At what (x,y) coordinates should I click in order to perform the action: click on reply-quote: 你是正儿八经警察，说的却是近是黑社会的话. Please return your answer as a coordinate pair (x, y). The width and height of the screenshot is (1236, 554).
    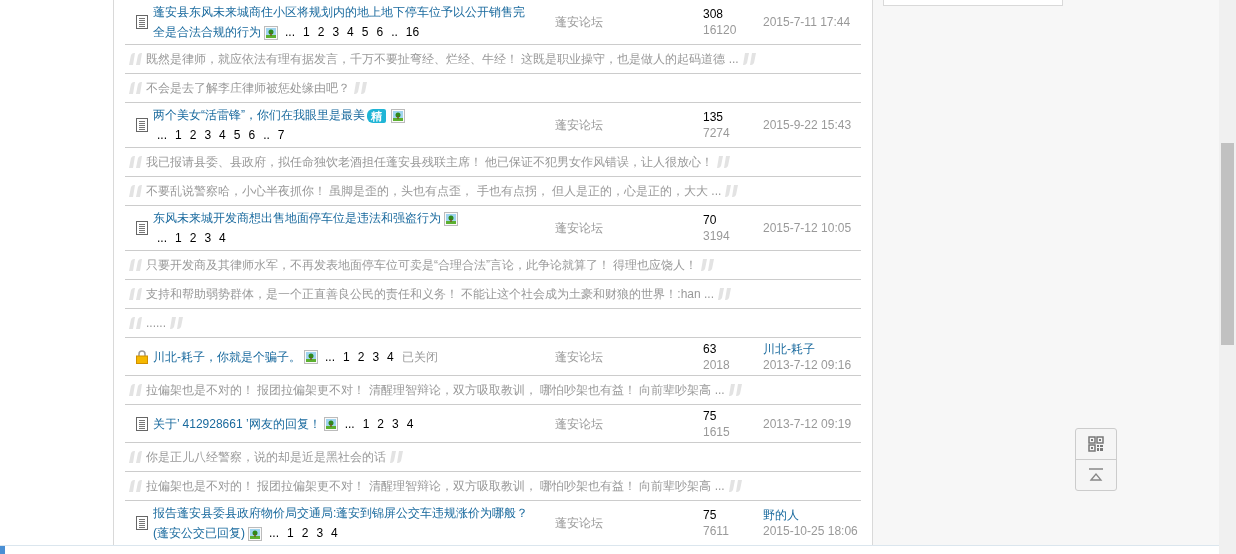
    Looking at the image, I should click on (266, 457).